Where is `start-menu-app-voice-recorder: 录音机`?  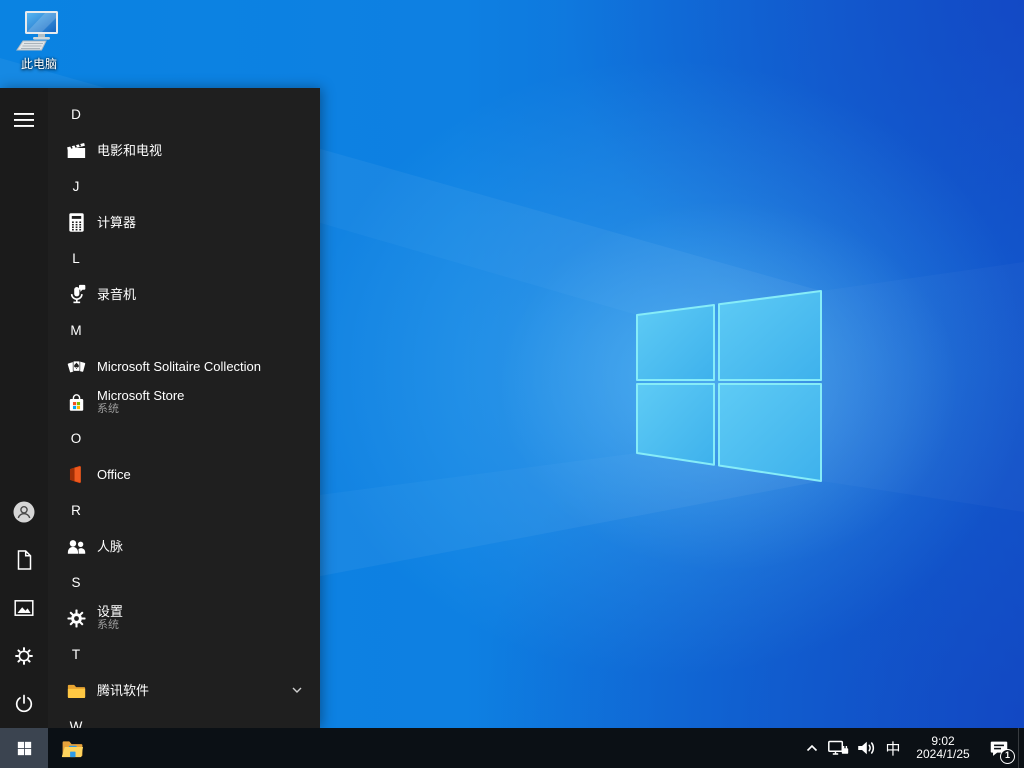 start-menu-app-voice-recorder: 录音机 is located at coordinates (184, 294).